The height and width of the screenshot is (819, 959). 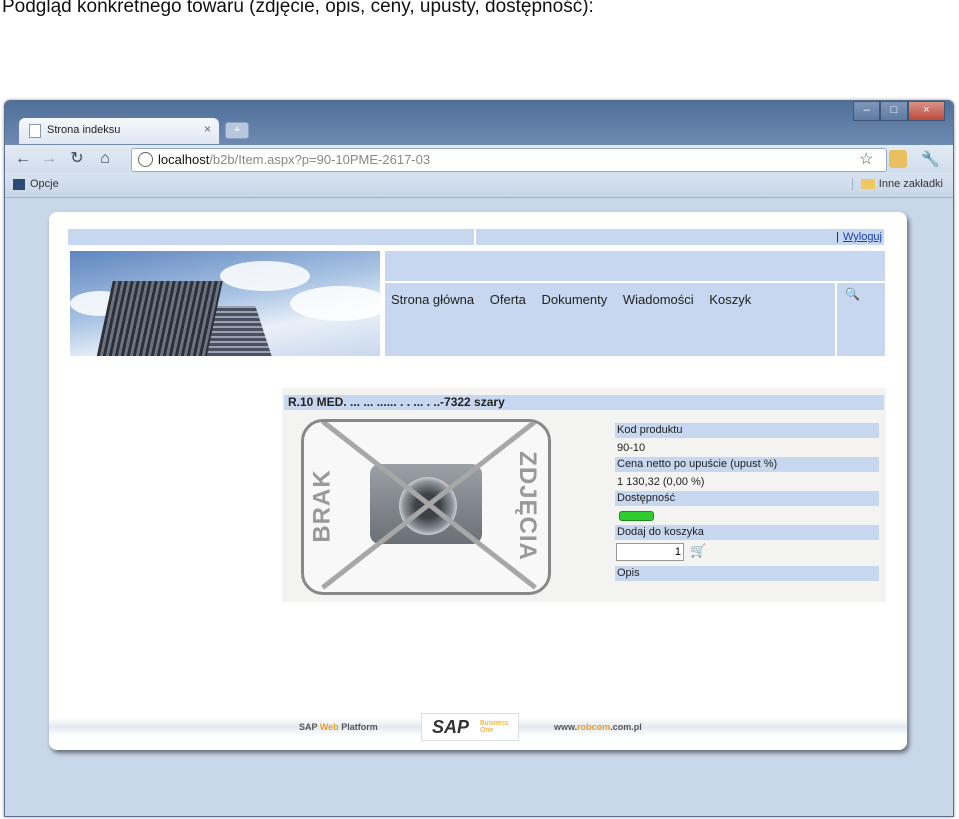 I want to click on search-icon: 🔍, so click(x=852, y=294).